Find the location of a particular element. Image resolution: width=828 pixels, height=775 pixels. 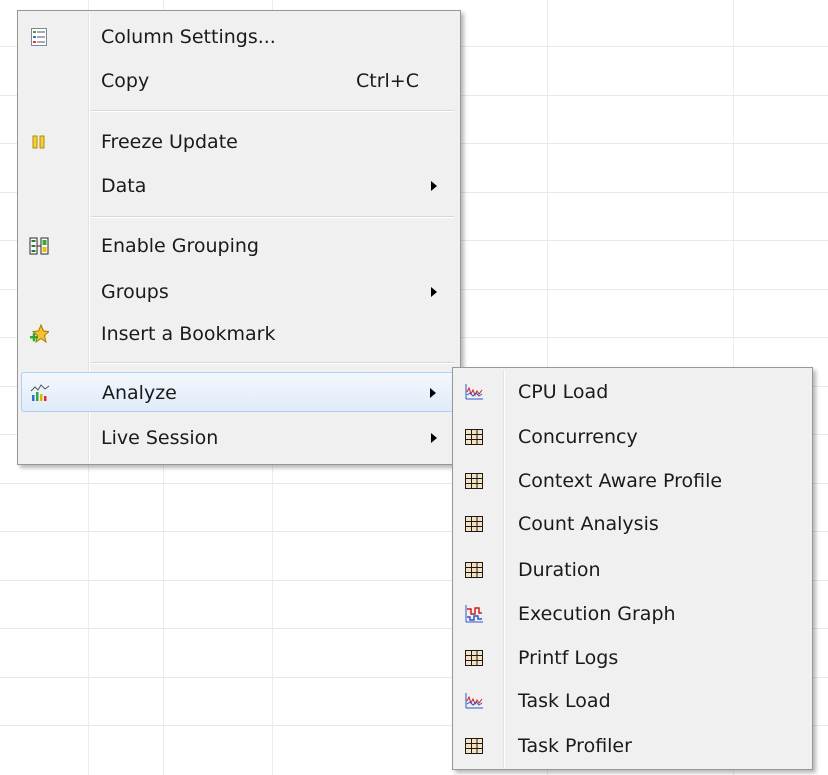

menu-item-label: Live Session is located at coordinates (160, 438).